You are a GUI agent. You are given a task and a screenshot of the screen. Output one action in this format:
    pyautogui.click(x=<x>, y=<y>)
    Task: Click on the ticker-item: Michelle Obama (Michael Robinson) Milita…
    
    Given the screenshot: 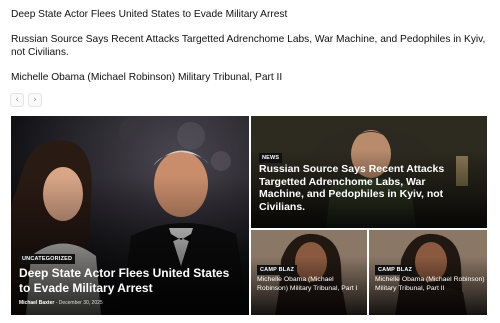 What is the action you would take?
    pyautogui.click(x=252, y=77)
    